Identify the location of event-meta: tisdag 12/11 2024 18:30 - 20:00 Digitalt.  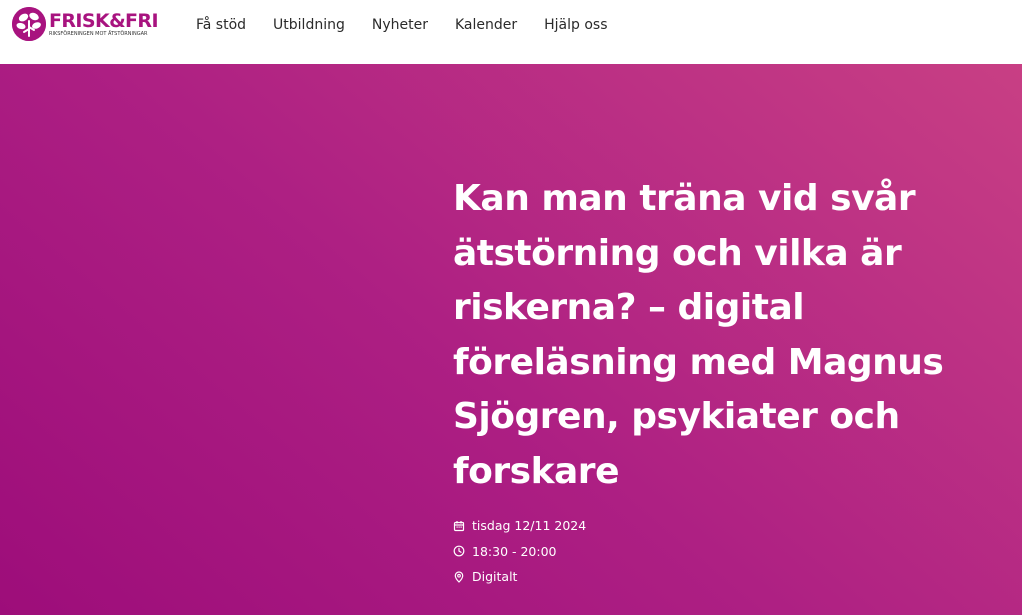
(519, 551).